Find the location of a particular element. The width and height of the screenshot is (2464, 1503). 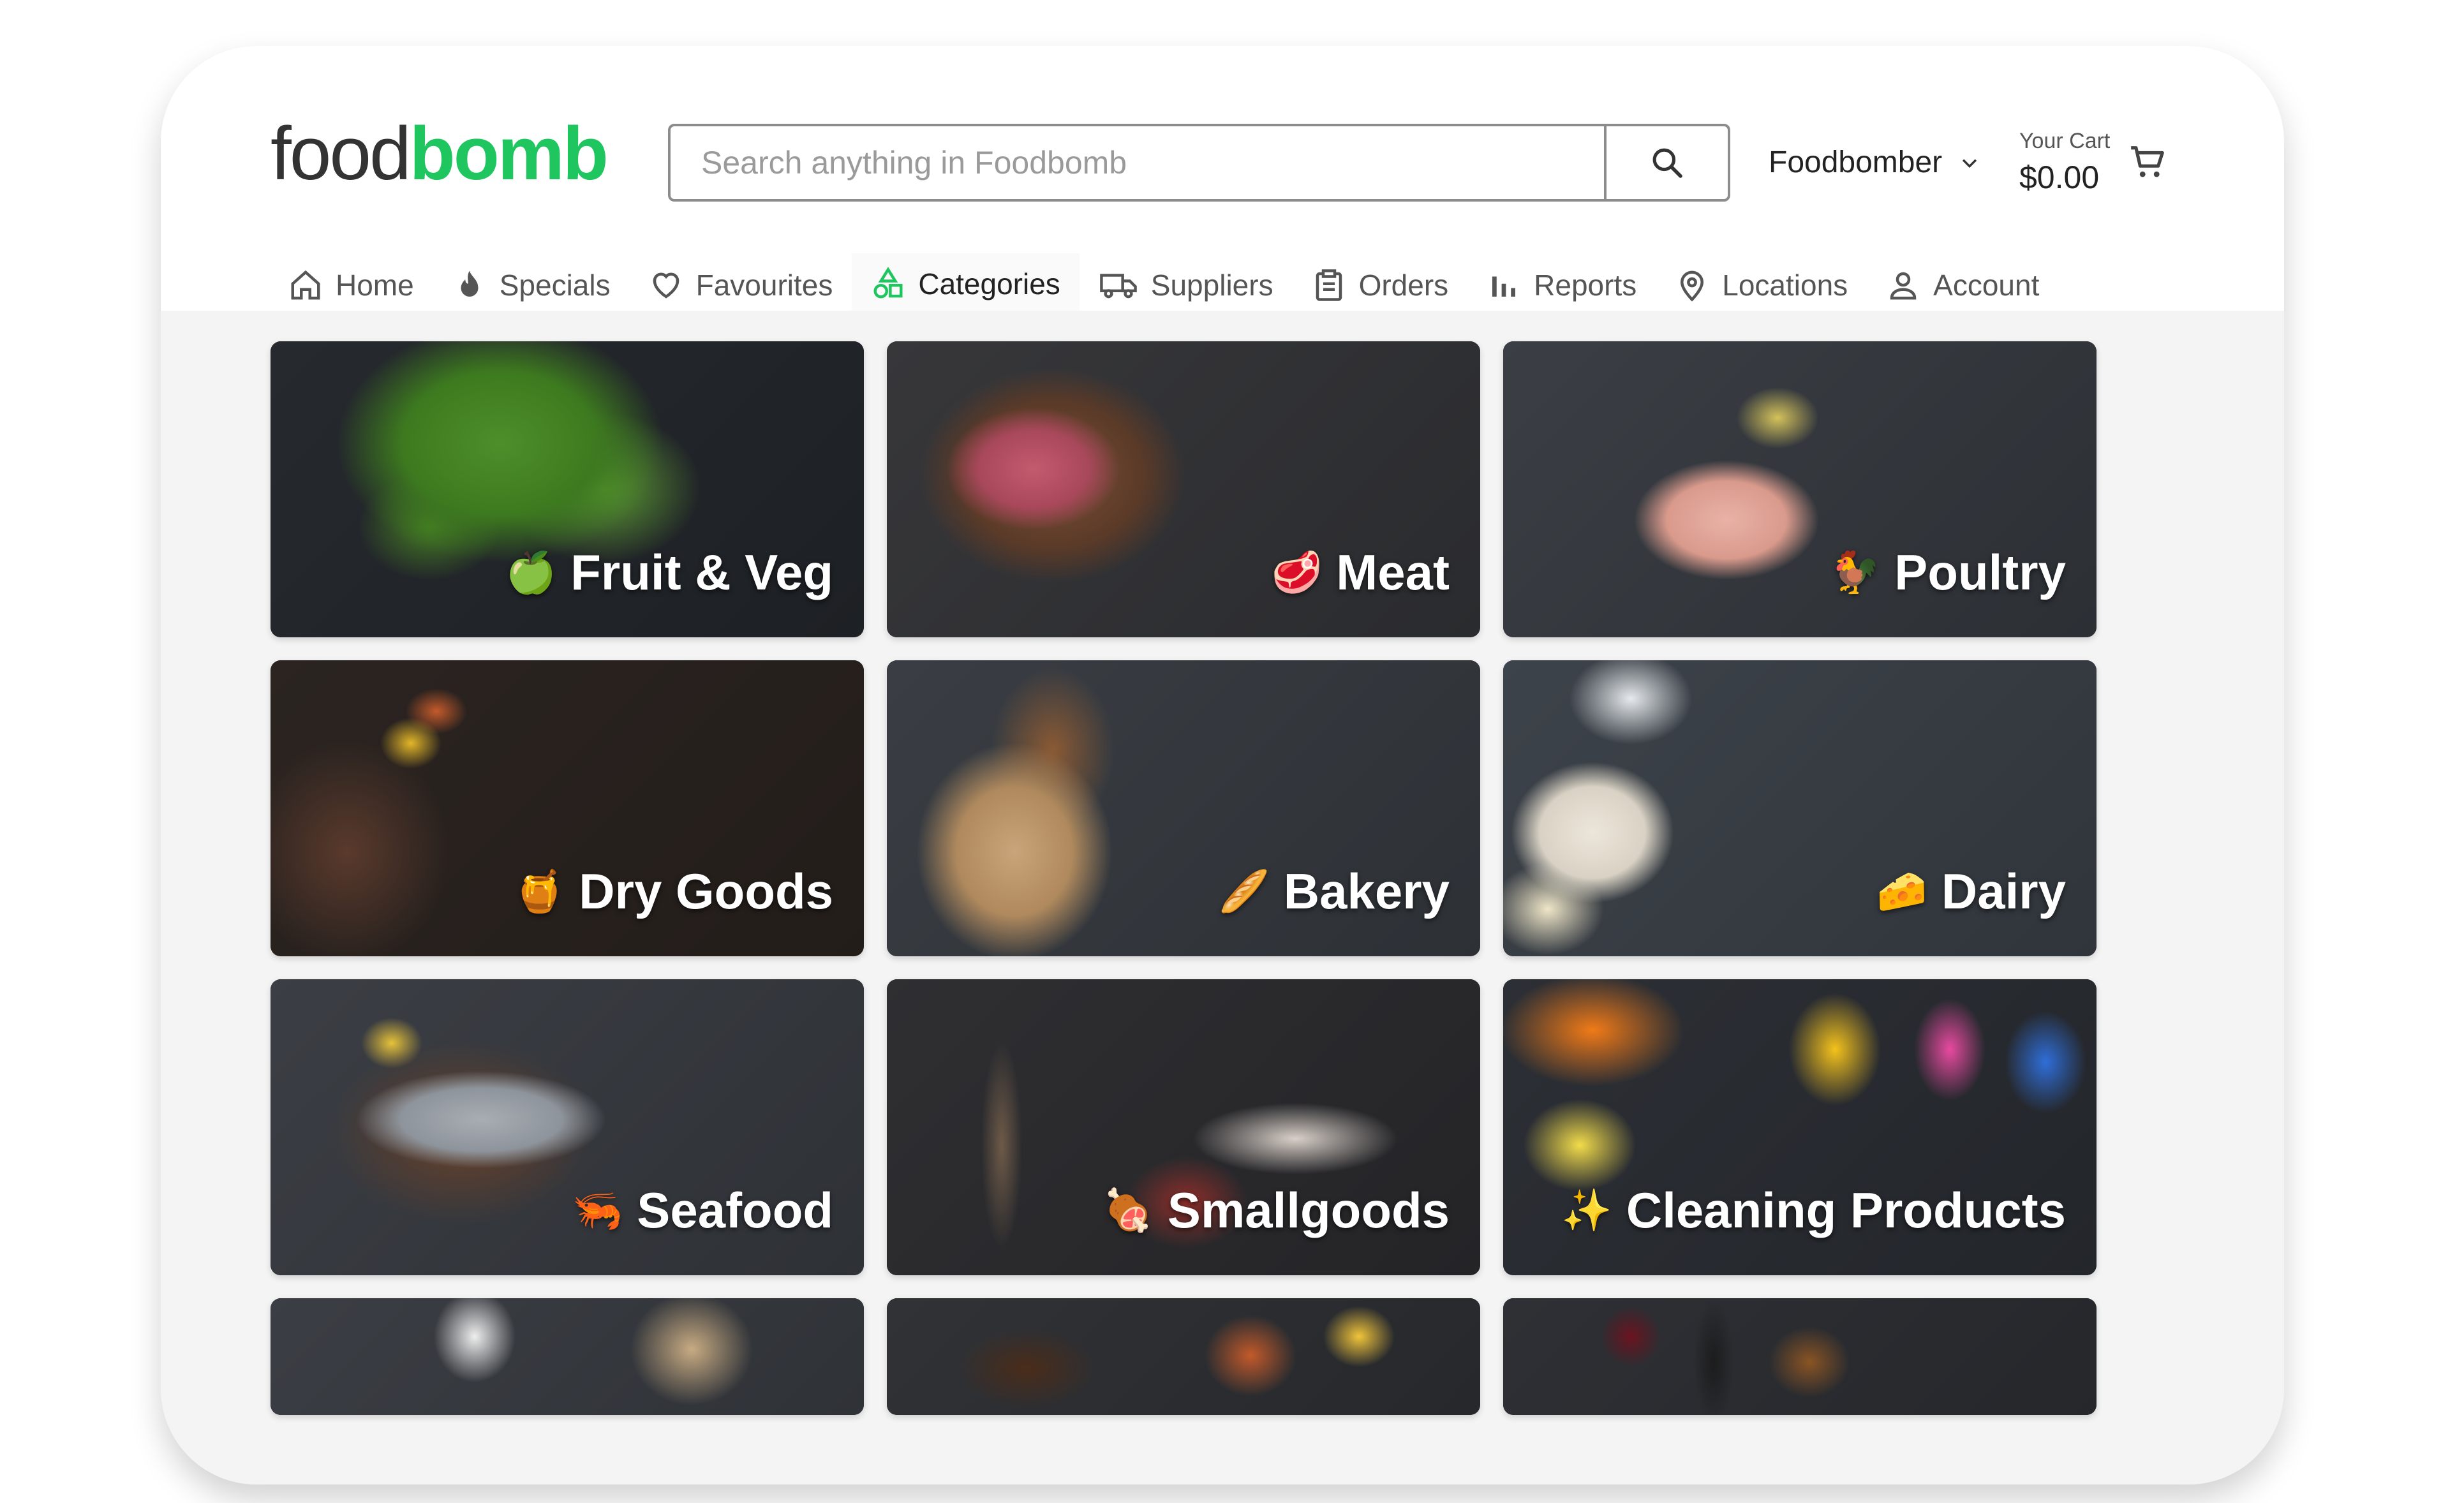

nav-account-label: Account is located at coordinates (1987, 285).